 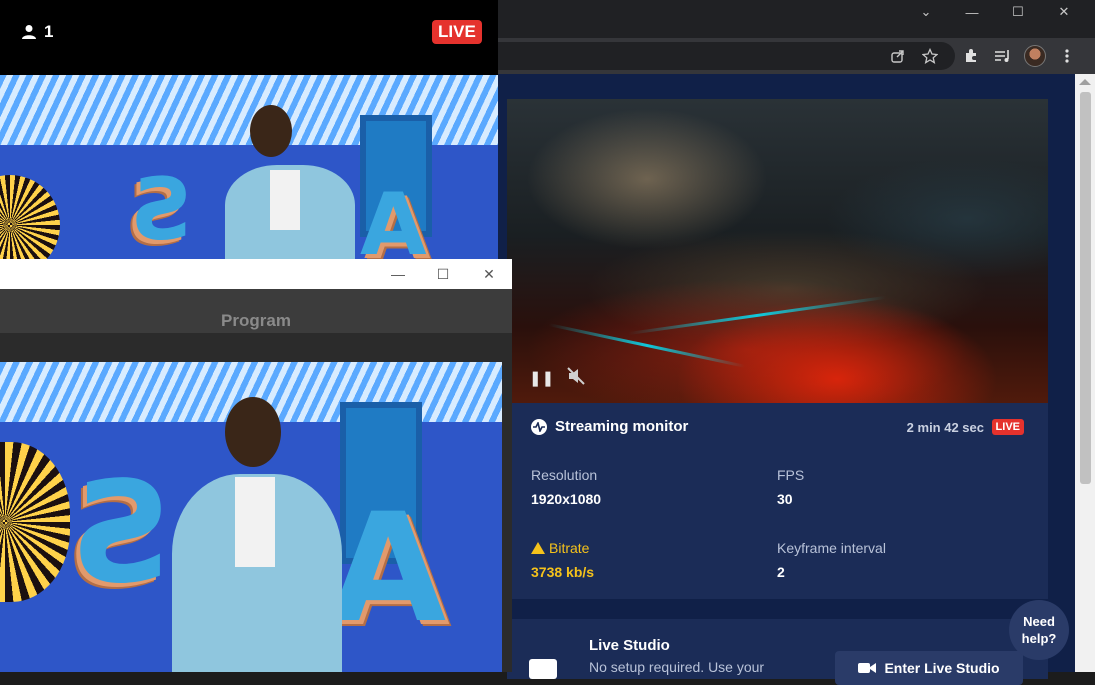 I want to click on scrollbar, so click(x=1085, y=373).